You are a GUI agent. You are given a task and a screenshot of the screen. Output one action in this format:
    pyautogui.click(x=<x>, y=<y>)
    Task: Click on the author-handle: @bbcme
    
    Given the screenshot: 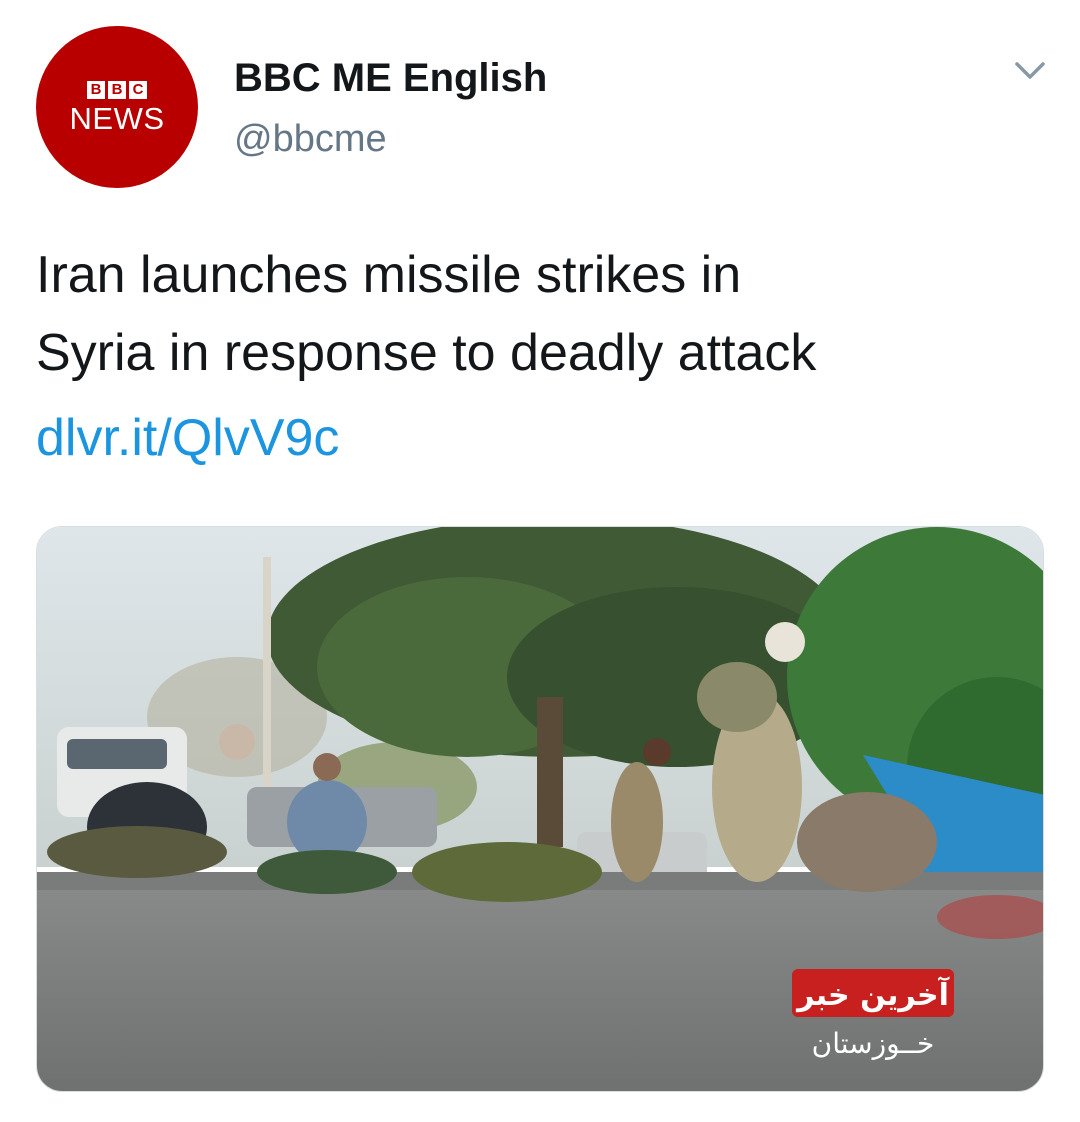 What is the action you would take?
    pyautogui.click(x=310, y=139)
    